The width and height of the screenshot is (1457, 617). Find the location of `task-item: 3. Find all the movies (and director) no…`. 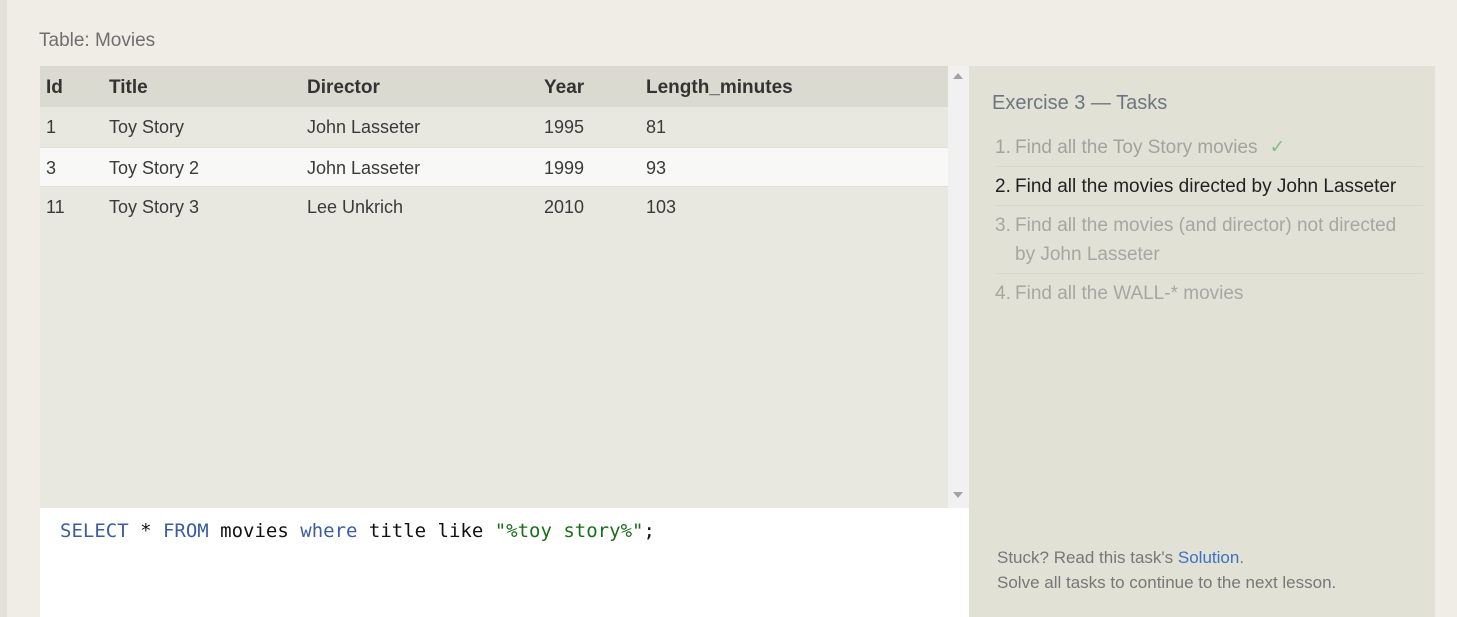

task-item: 3. Find all the movies (and director) no… is located at coordinates (1209, 242).